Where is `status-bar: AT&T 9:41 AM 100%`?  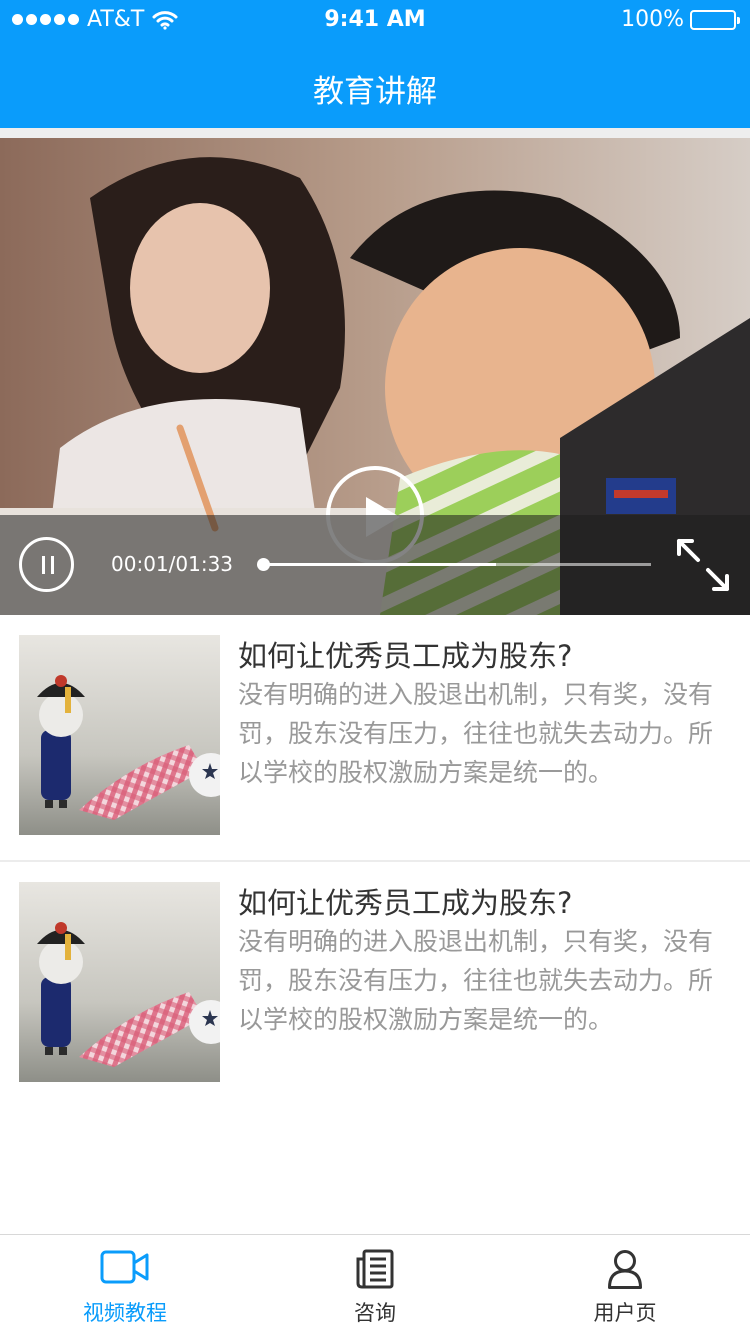 status-bar: AT&T 9:41 AM 100% is located at coordinates (375, 20).